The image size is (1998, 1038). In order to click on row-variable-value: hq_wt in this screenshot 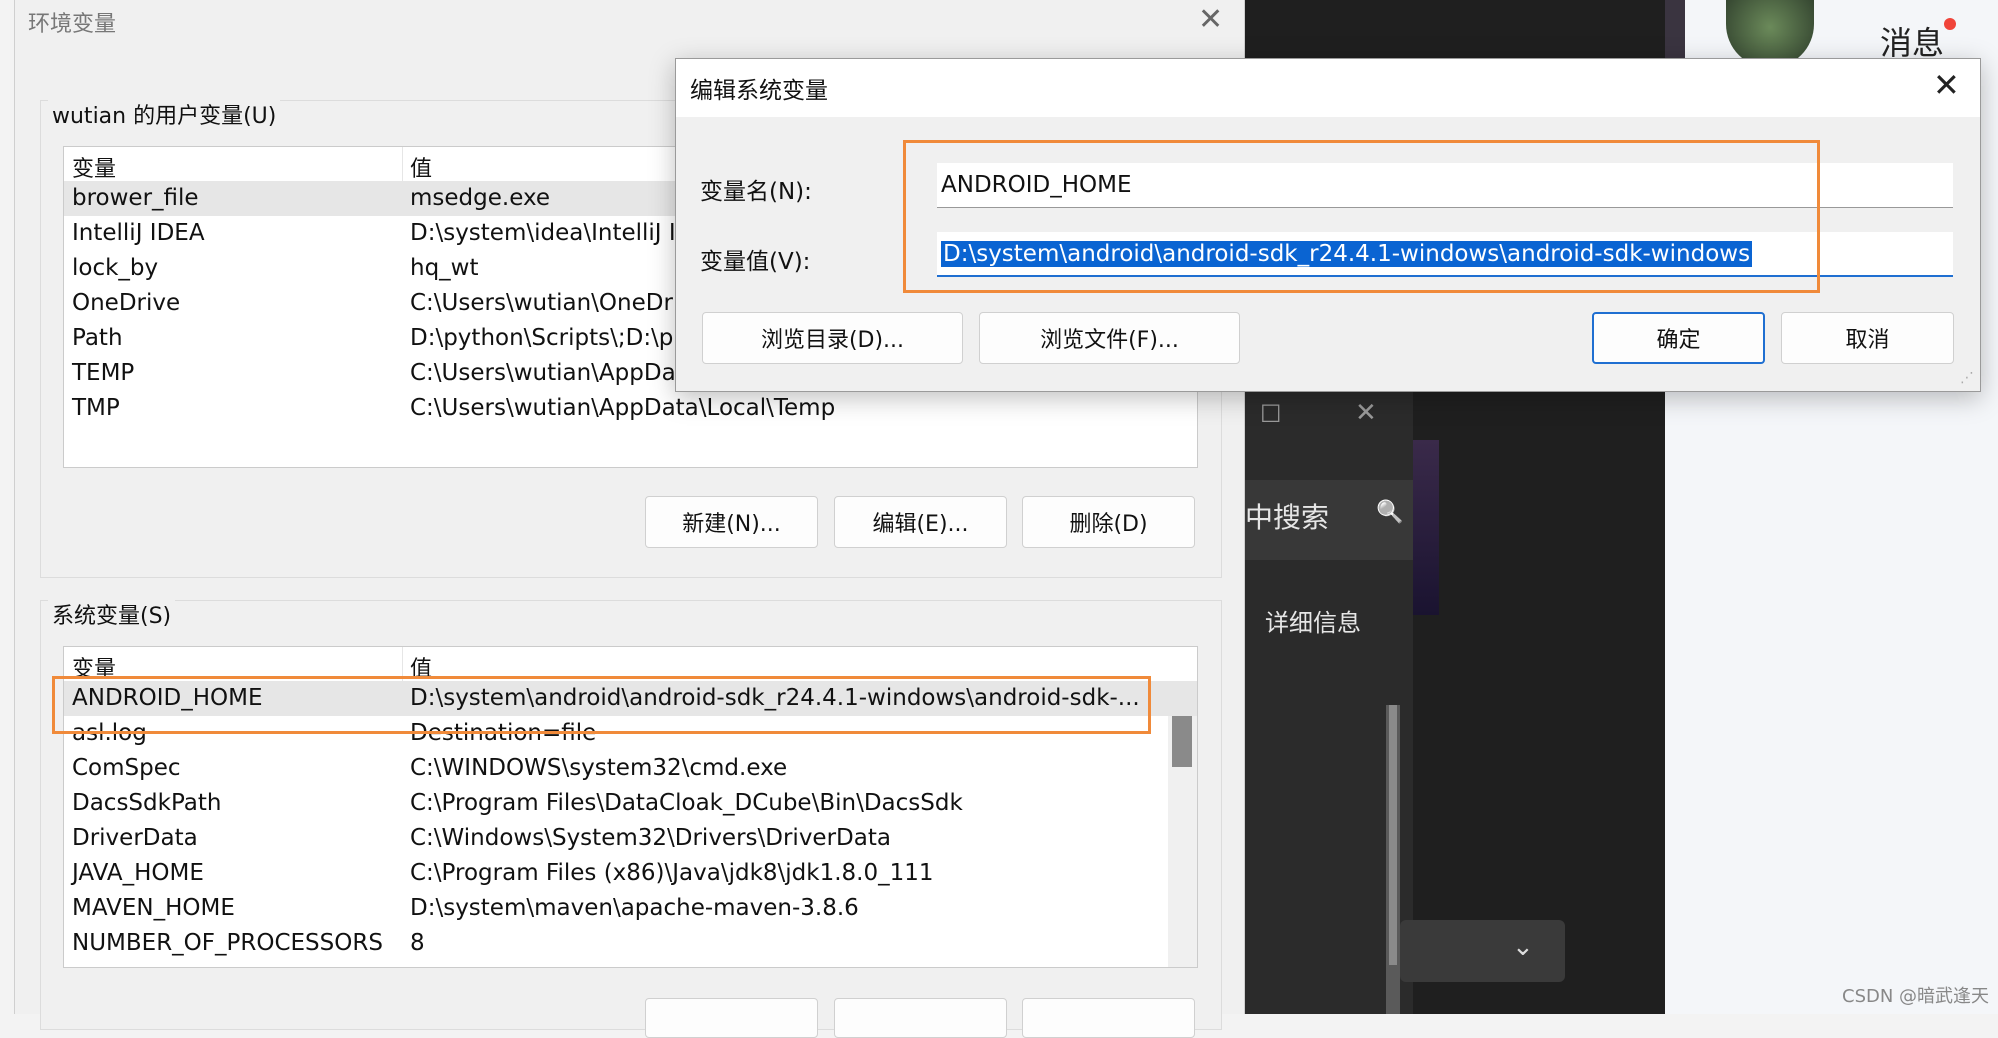, I will do `click(444, 268)`.